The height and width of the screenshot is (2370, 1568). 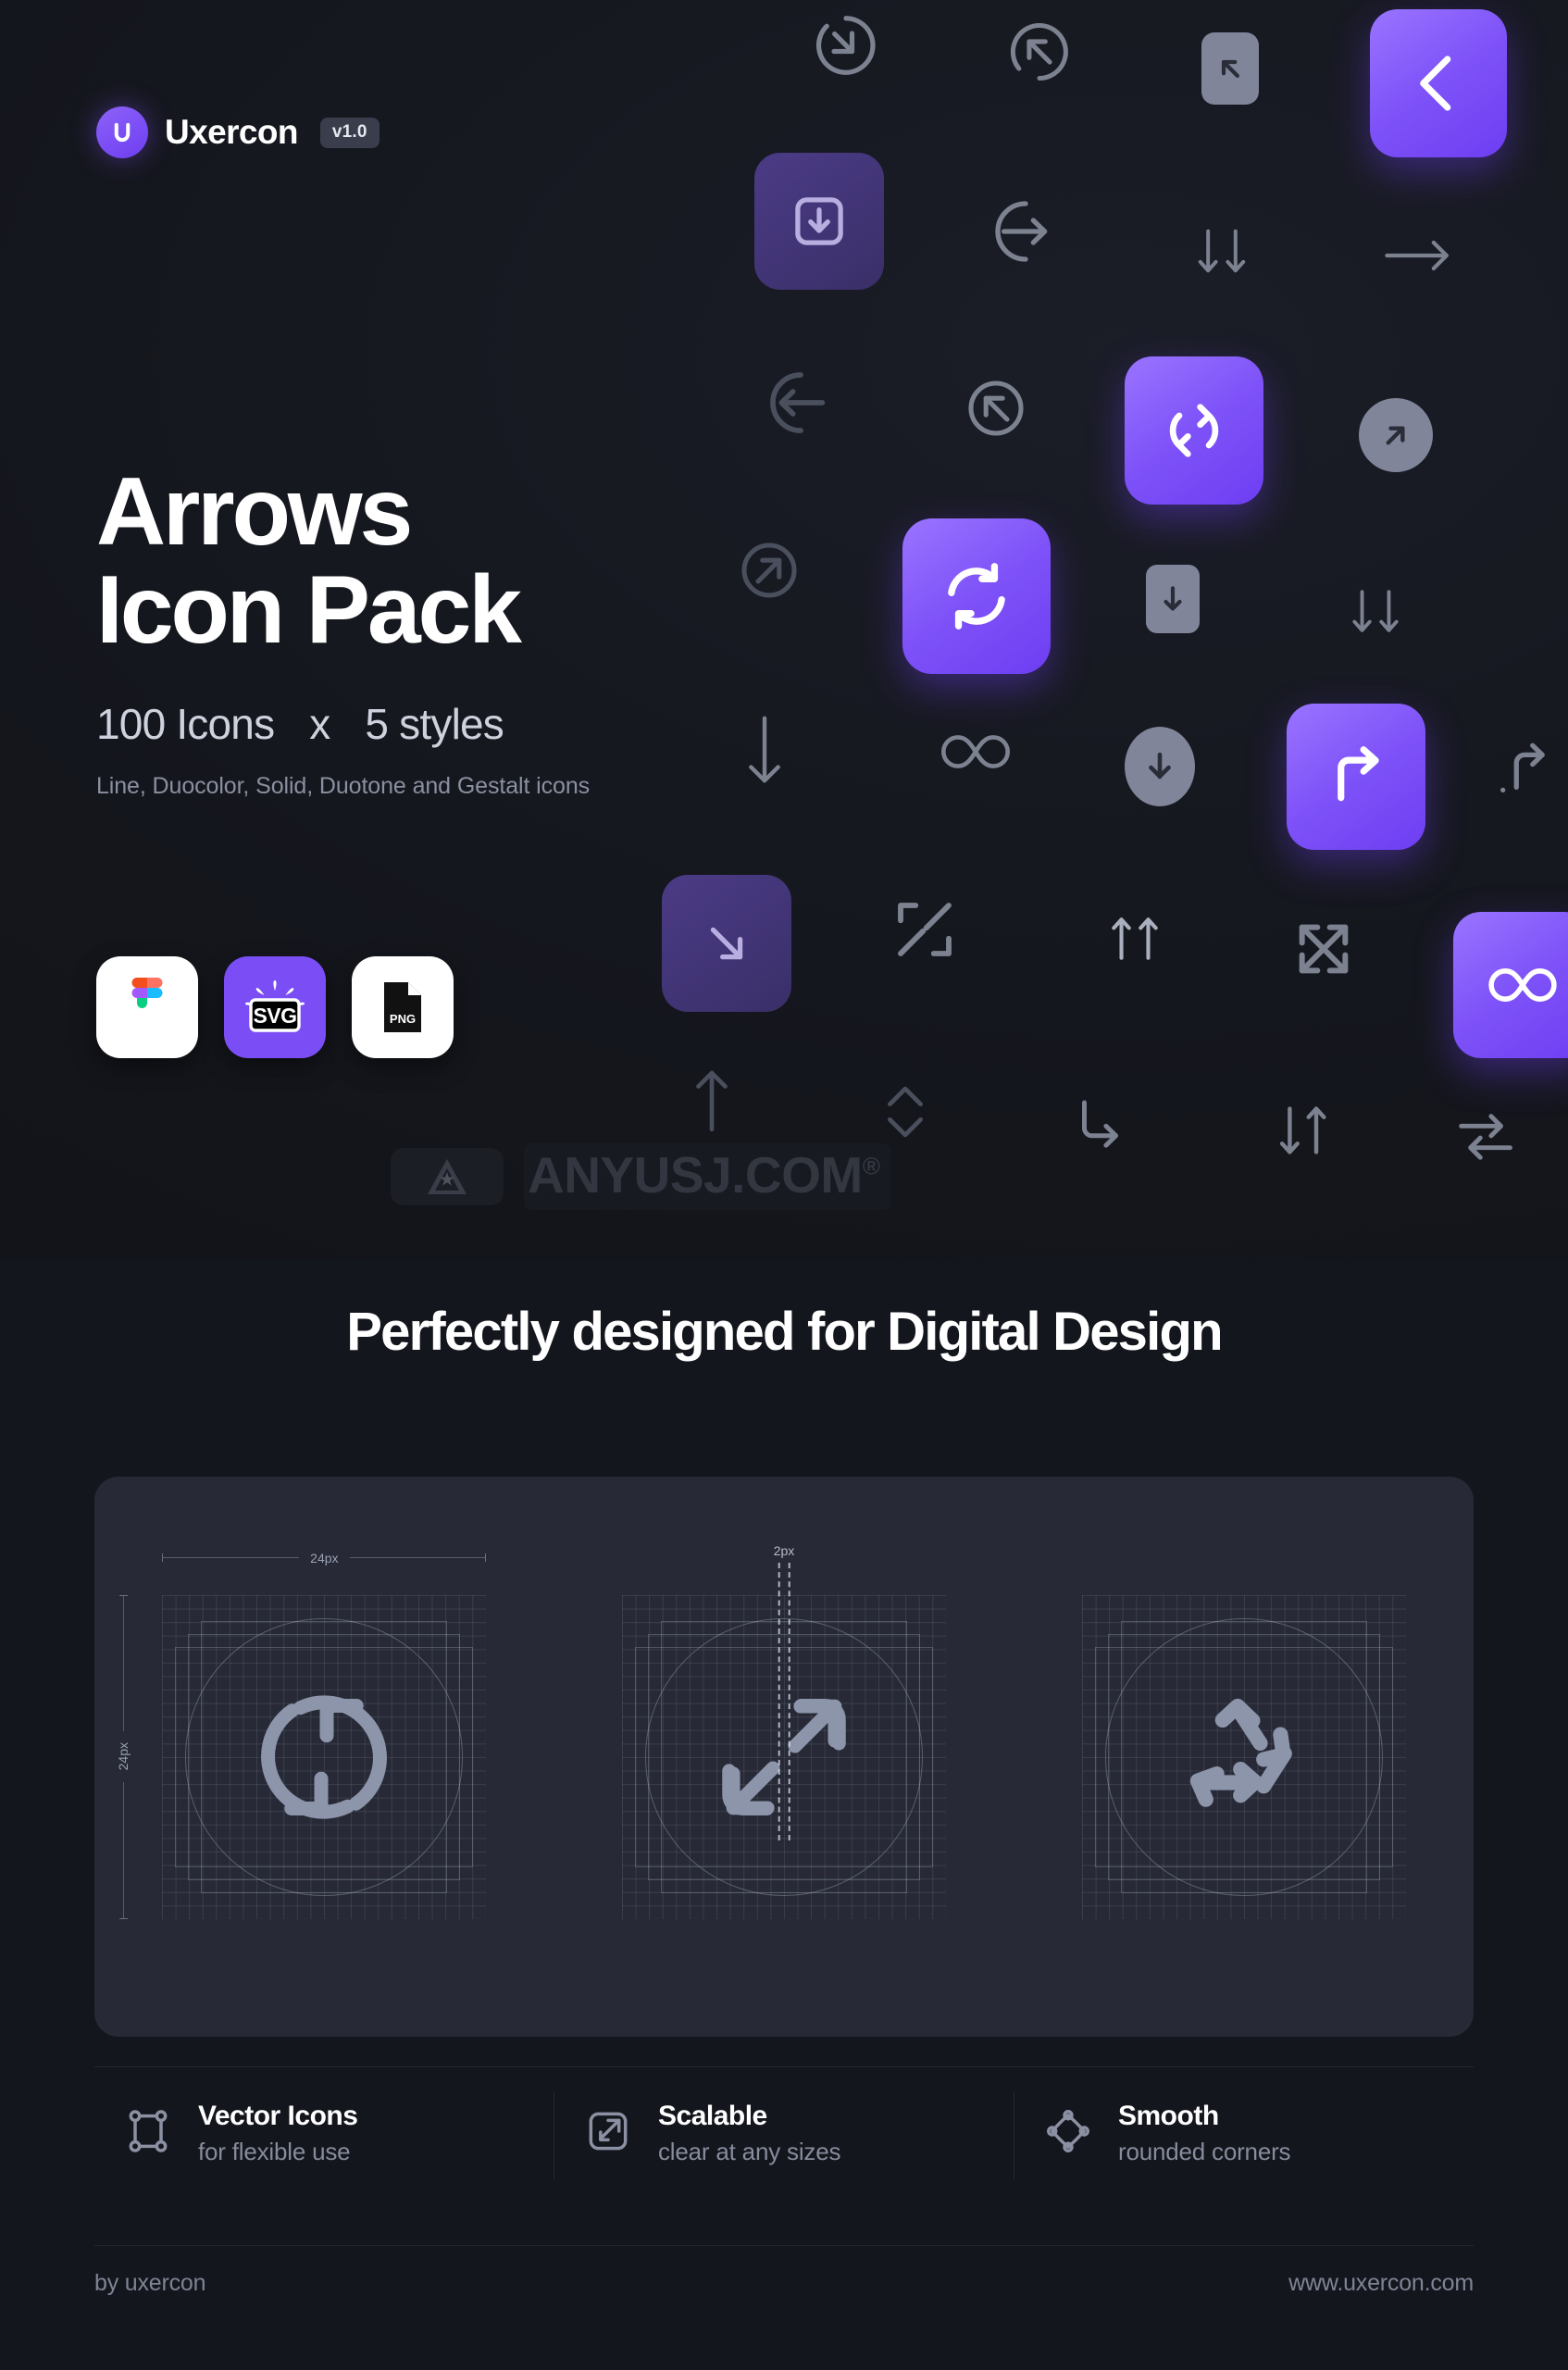 What do you see at coordinates (447, 1176) in the screenshot?
I see `anyusj-triangle-star-icon` at bounding box center [447, 1176].